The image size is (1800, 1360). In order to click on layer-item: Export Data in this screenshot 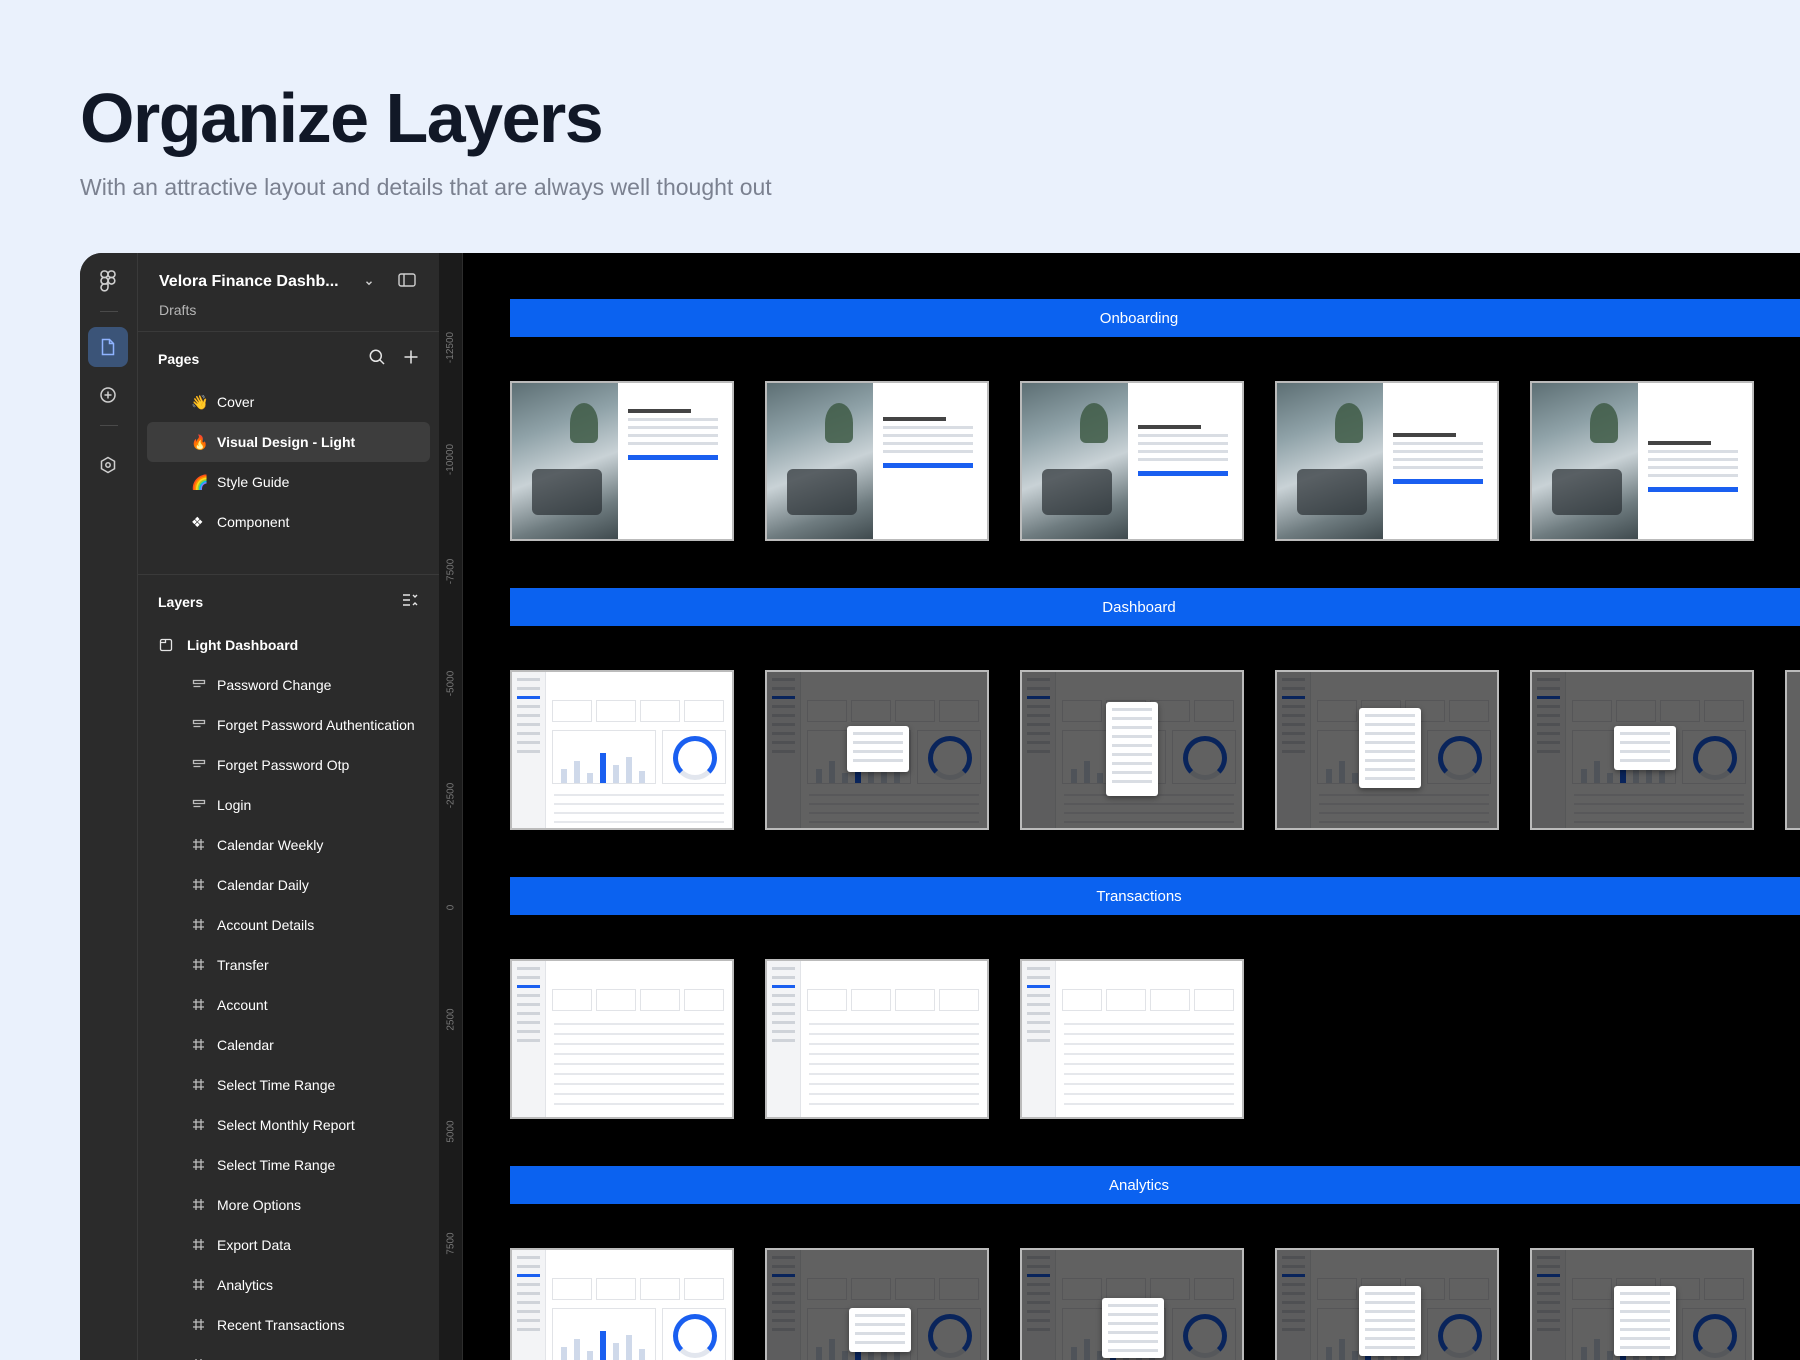, I will do `click(288, 1245)`.